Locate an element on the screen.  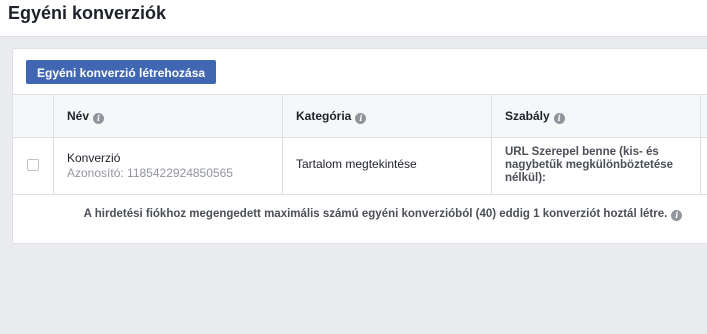
table-header-row: Név i Kategória i Szabály i is located at coordinates (360, 116).